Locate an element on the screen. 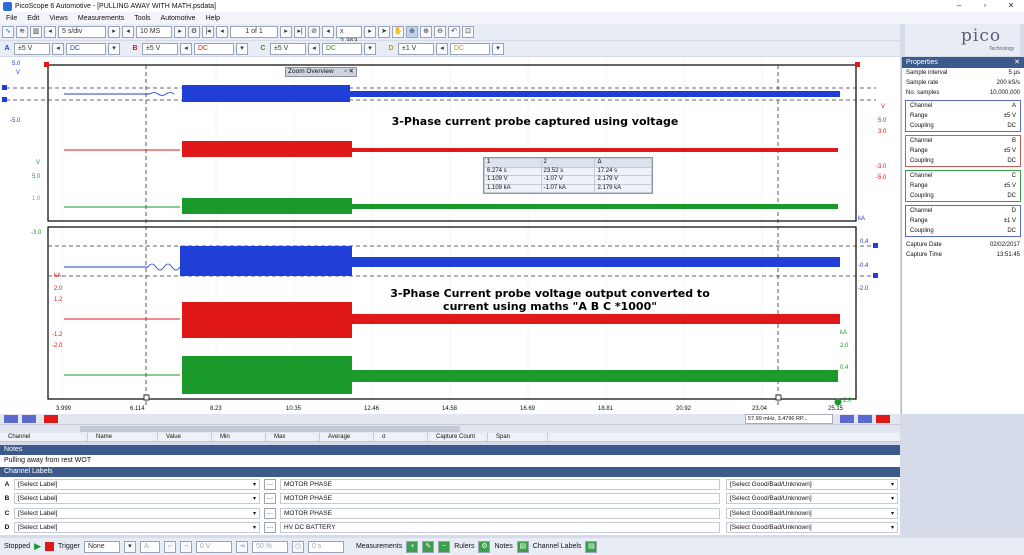 The image size is (1024, 555). close-icon: ✕ is located at coordinates (1011, 6).